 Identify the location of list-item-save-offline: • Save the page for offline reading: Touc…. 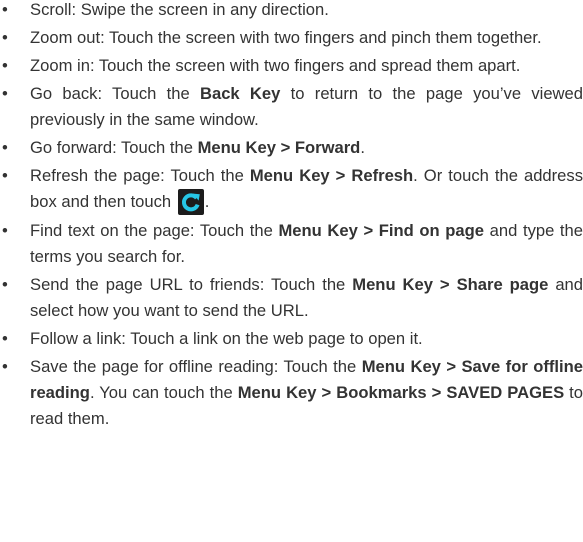
(291, 393).